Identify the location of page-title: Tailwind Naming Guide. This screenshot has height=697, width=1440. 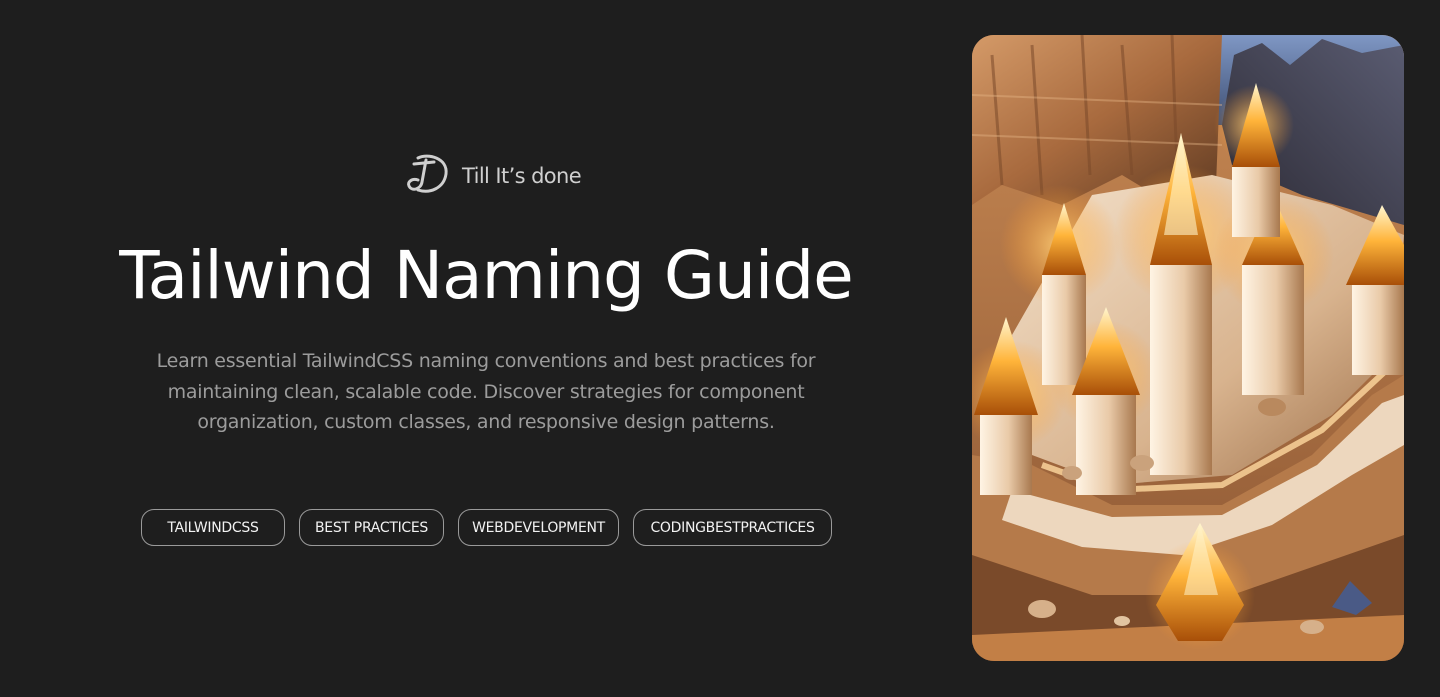
(486, 275).